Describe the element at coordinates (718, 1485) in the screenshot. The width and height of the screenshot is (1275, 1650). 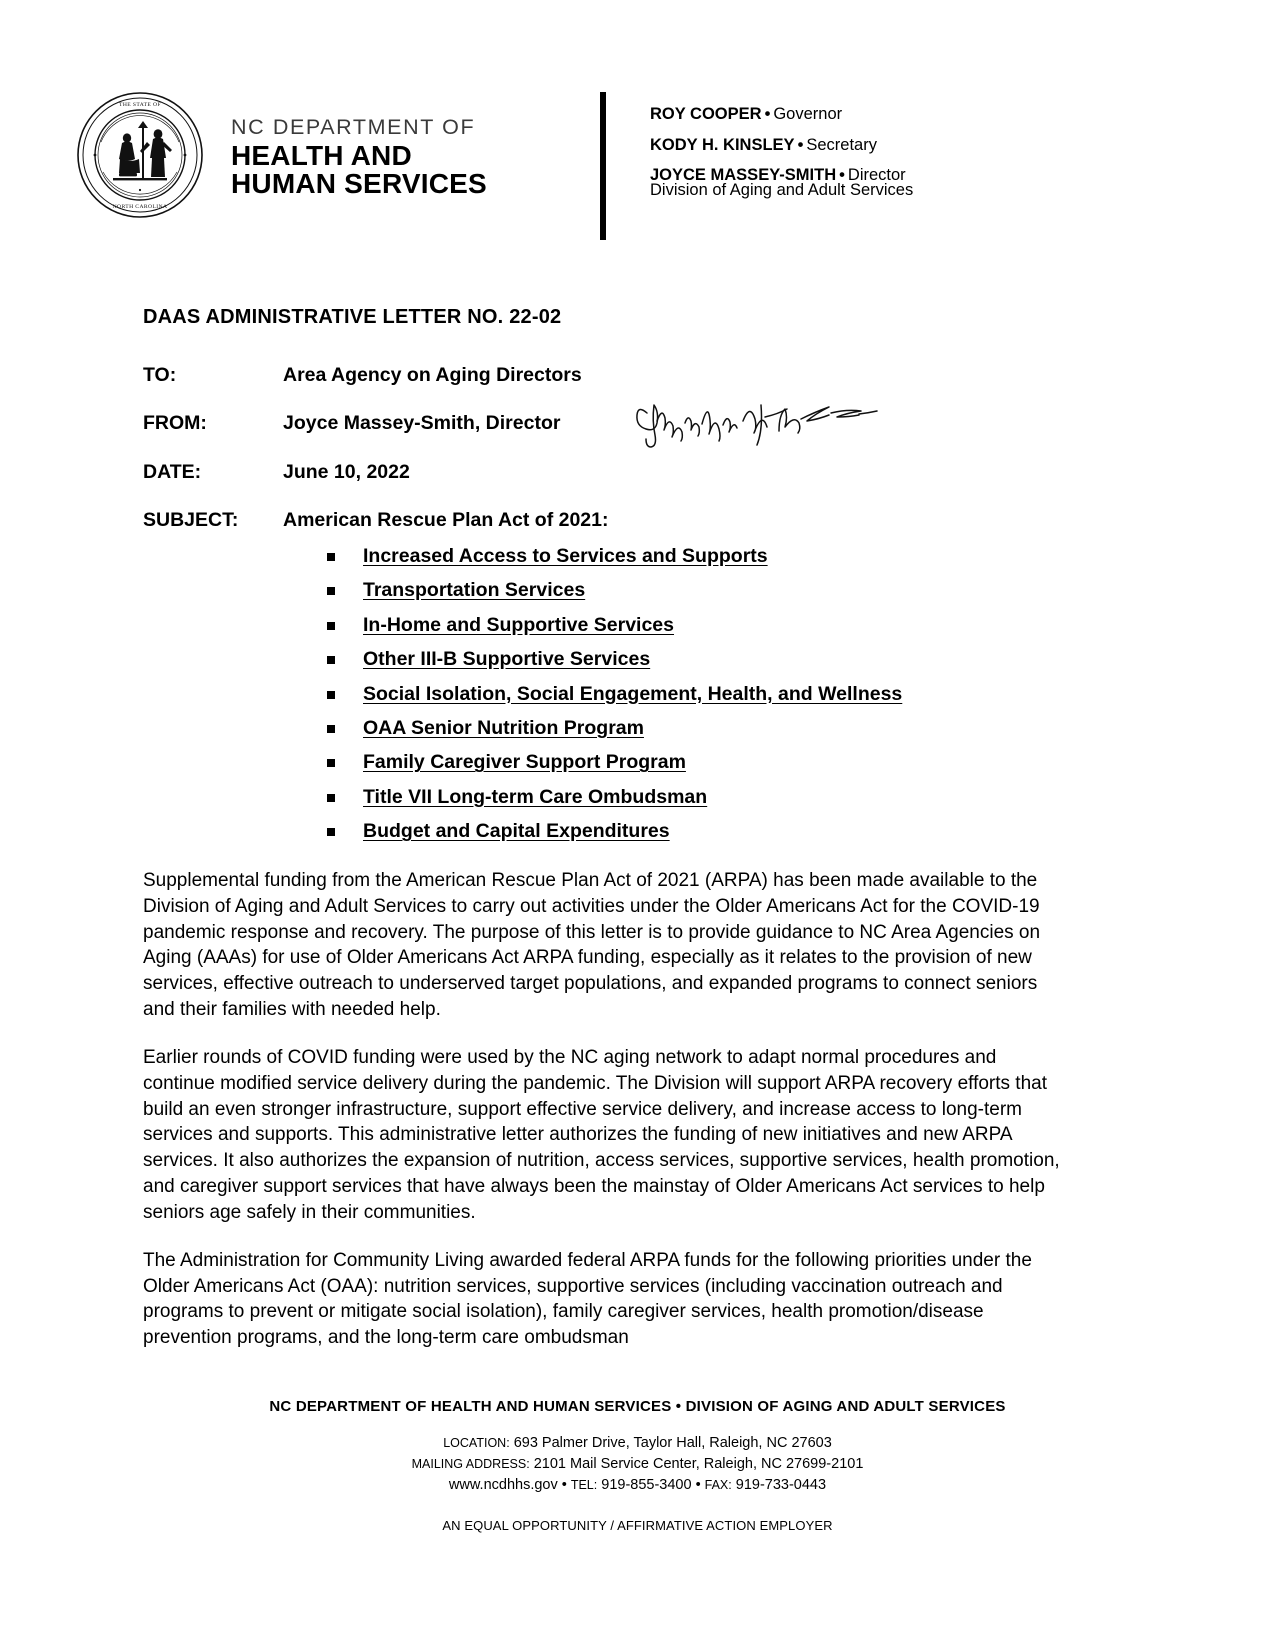
I see `footer-fax-label: FAX:` at that location.